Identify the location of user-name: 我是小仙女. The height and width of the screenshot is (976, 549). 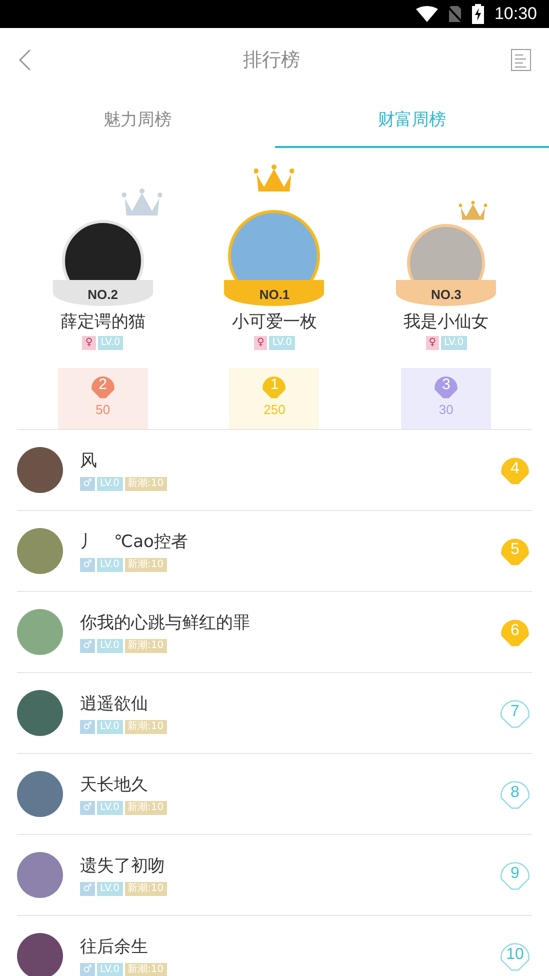
(446, 321).